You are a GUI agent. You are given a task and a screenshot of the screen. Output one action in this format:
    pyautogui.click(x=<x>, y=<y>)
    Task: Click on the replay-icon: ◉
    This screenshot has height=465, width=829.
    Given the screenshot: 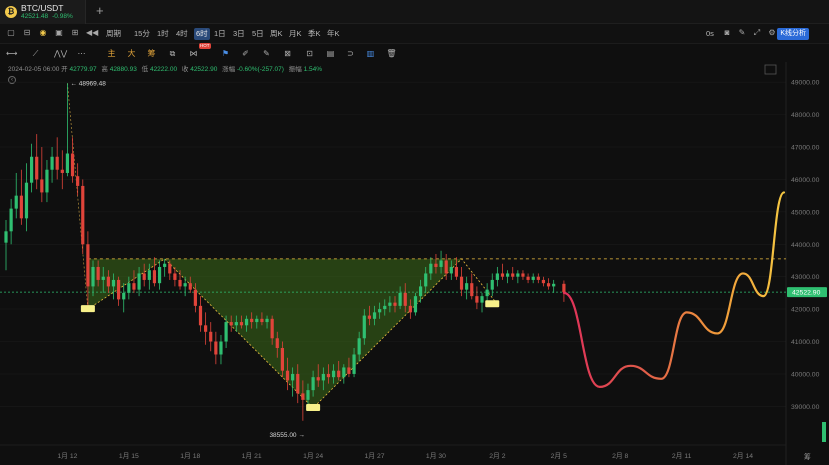 What is the action you would take?
    pyautogui.click(x=43, y=33)
    